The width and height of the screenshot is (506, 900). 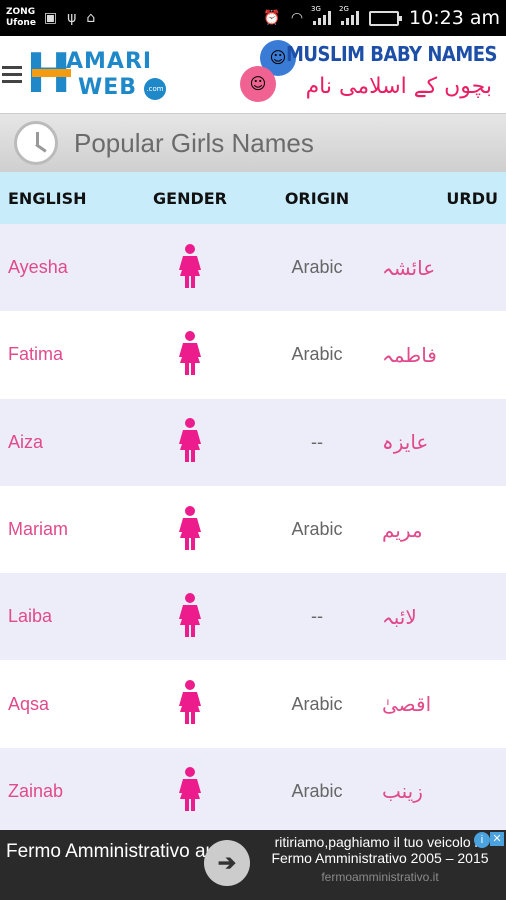 I want to click on signal-icon: 2G, so click(x=349, y=15).